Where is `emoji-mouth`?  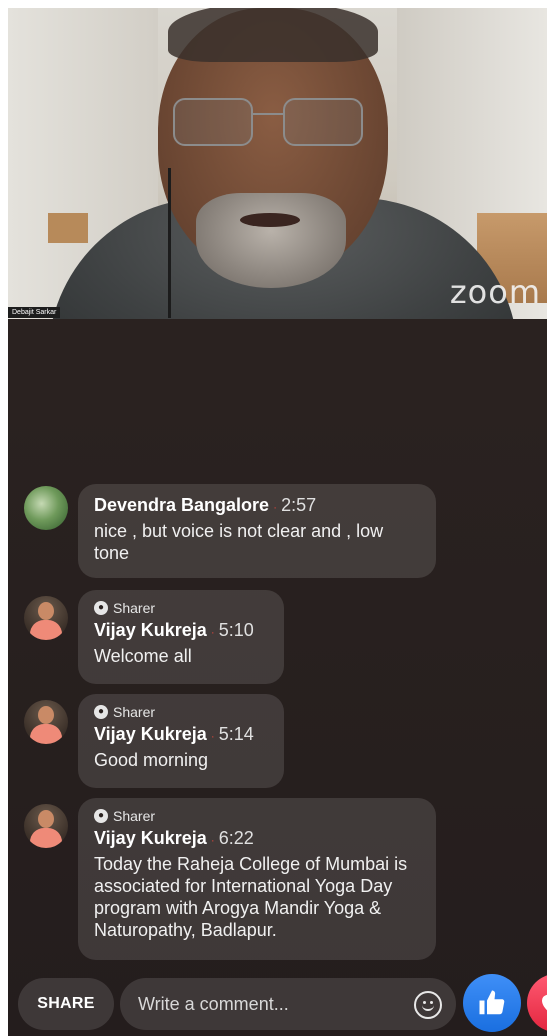 emoji-mouth is located at coordinates (428, 1007).